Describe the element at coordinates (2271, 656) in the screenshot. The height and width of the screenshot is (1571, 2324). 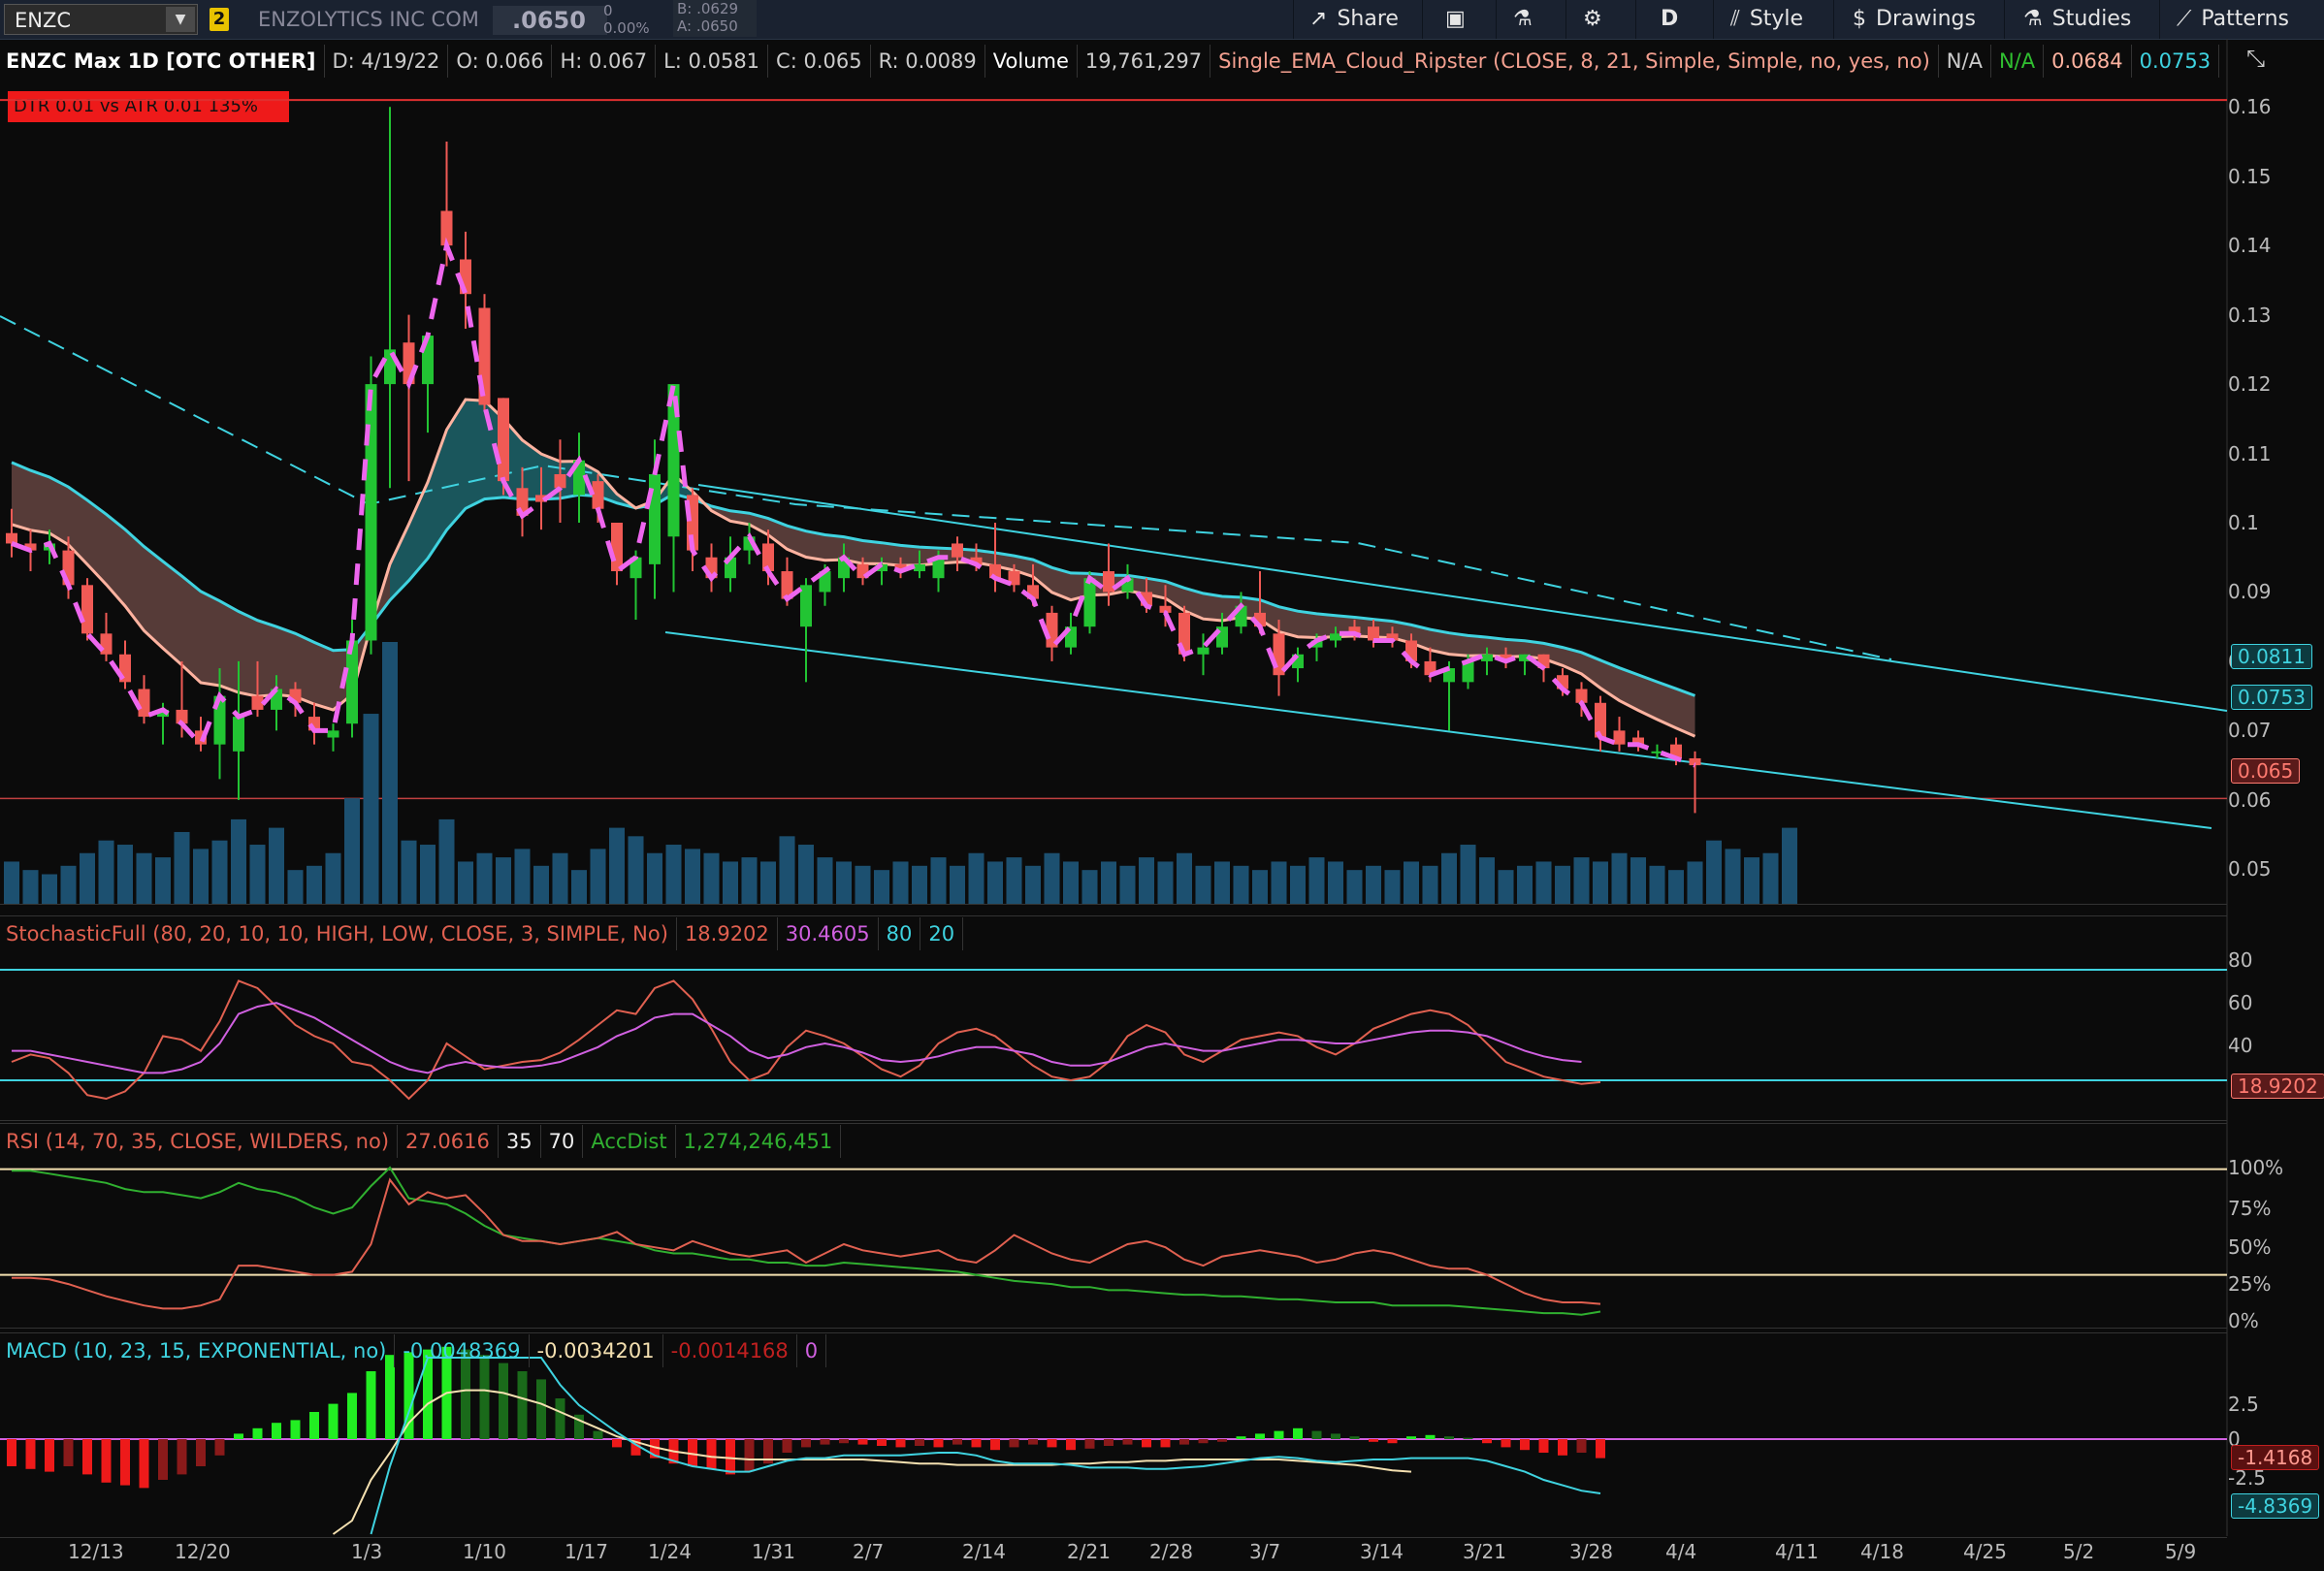
I see `ema-fast-price-label: 0.0811` at that location.